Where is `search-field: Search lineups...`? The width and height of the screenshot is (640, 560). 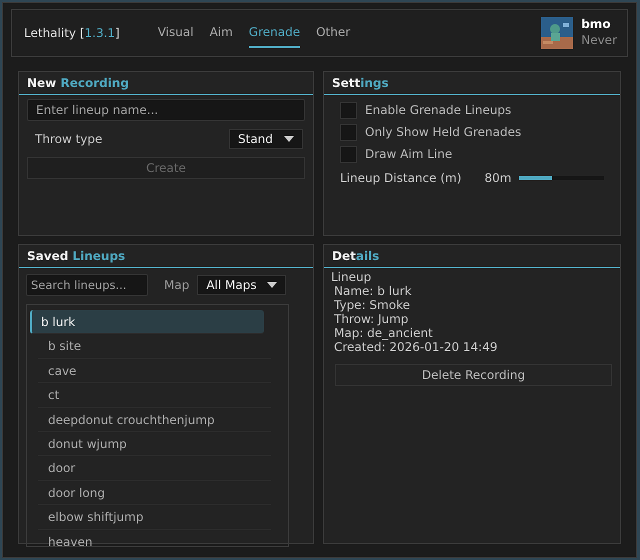 search-field: Search lineups... is located at coordinates (87, 285).